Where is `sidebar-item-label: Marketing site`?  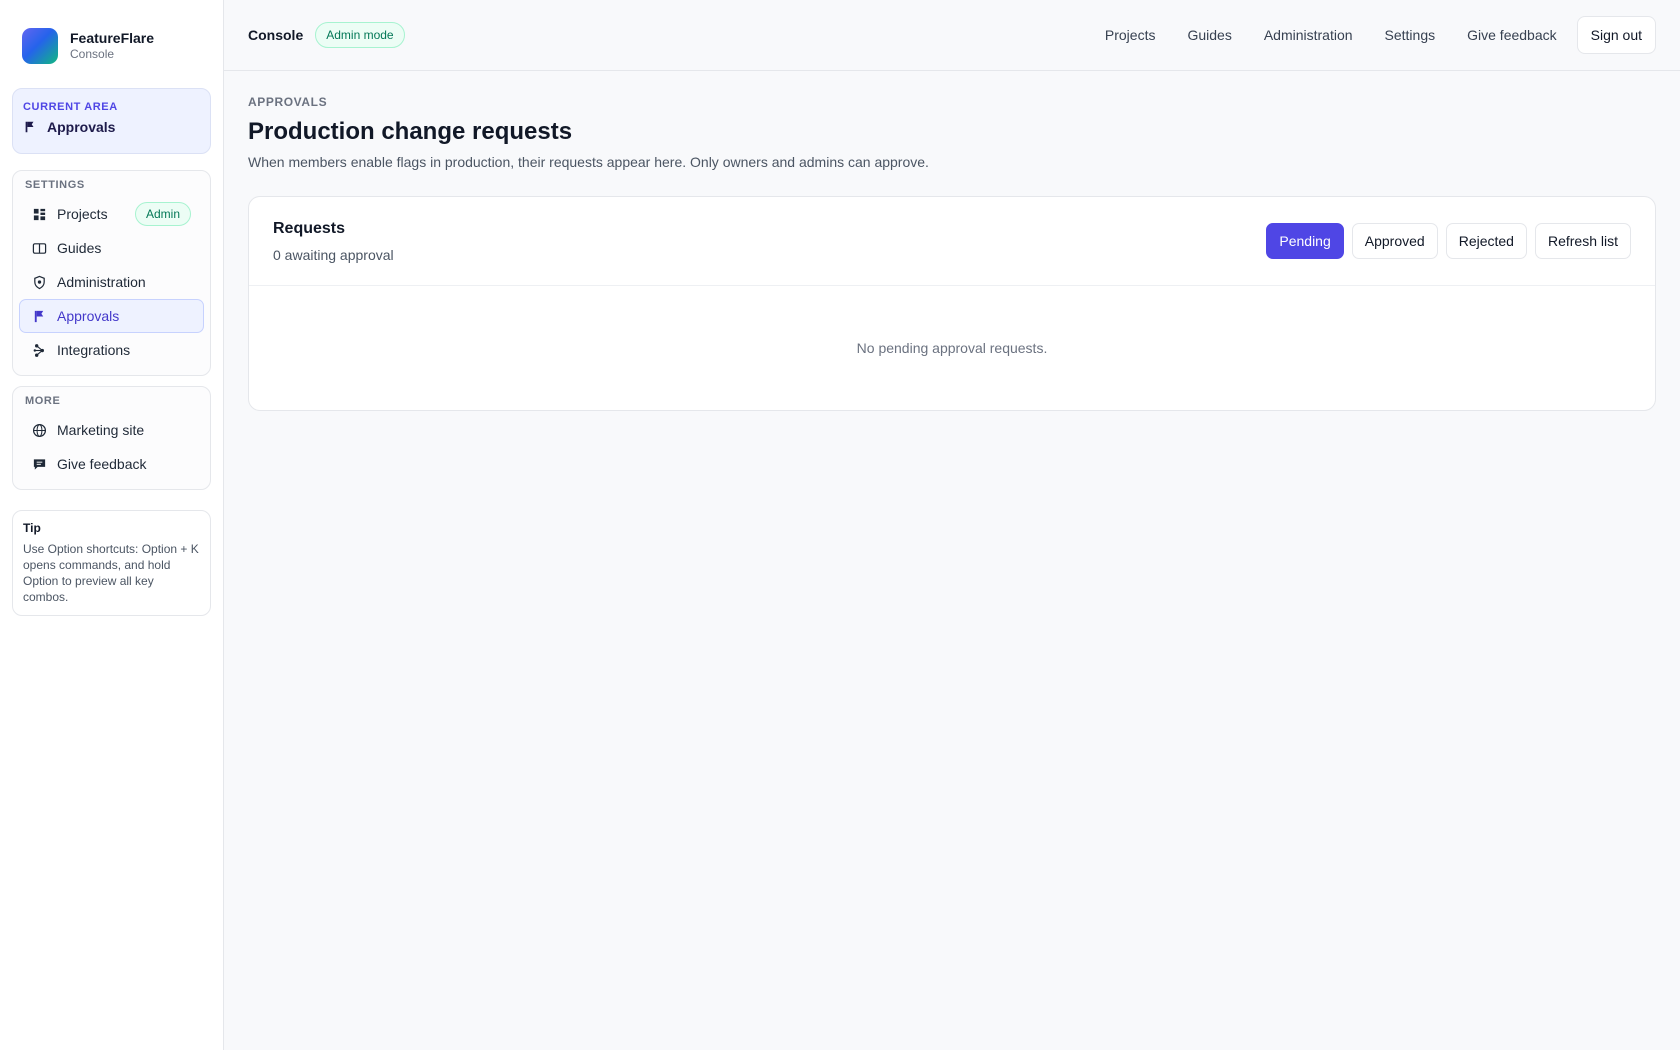
sidebar-item-label: Marketing site is located at coordinates (101, 430).